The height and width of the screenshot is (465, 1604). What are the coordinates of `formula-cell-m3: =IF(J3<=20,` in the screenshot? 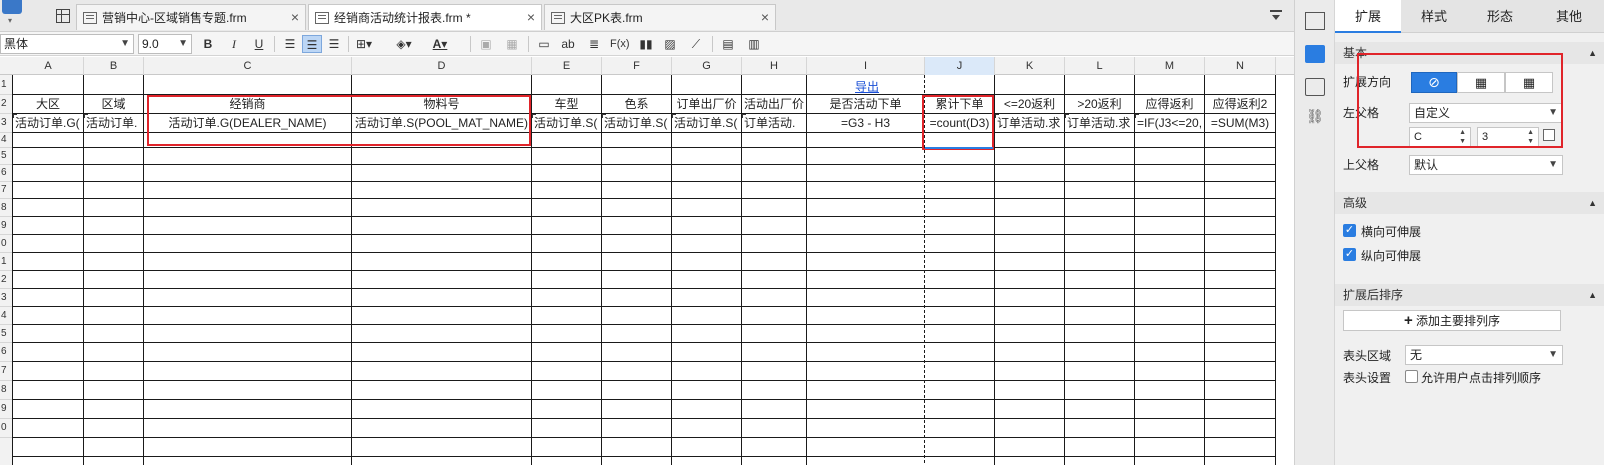 It's located at (1169, 123).